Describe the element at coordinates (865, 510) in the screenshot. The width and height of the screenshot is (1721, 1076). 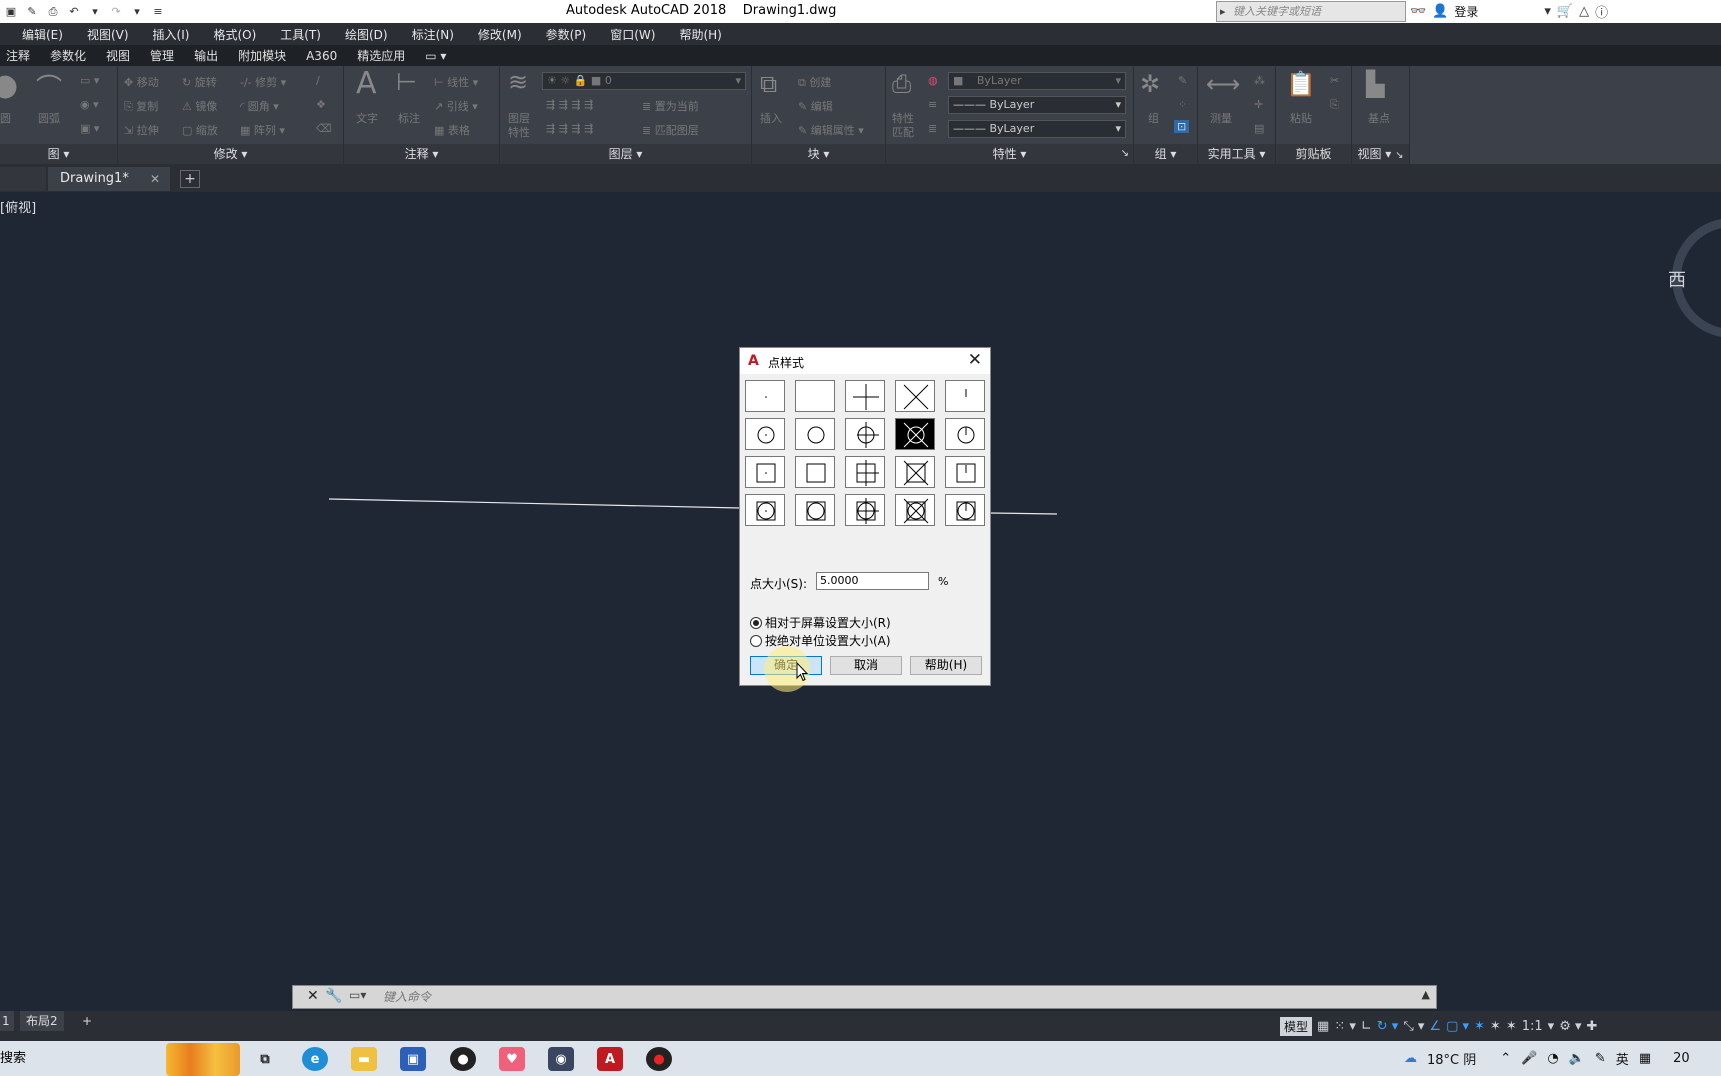
I see `point-style-circle-square-plus` at that location.